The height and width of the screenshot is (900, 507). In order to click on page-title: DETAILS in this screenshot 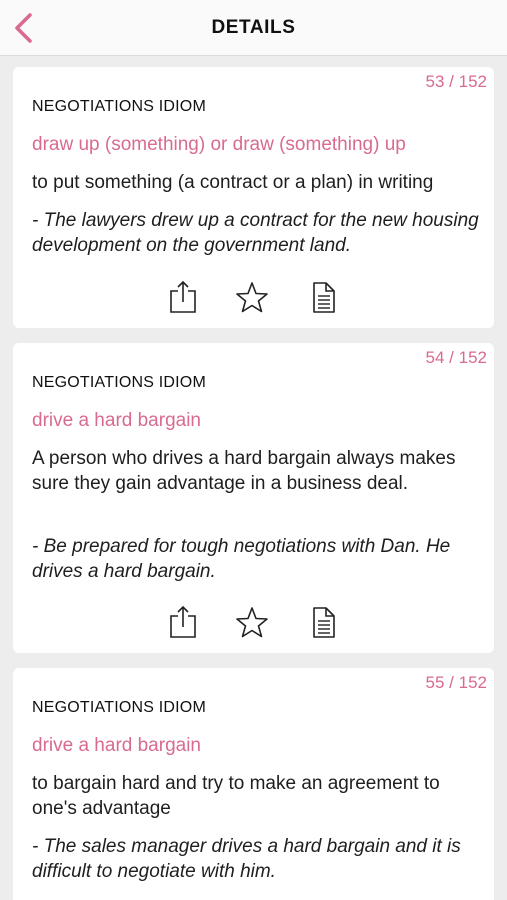, I will do `click(253, 27)`.